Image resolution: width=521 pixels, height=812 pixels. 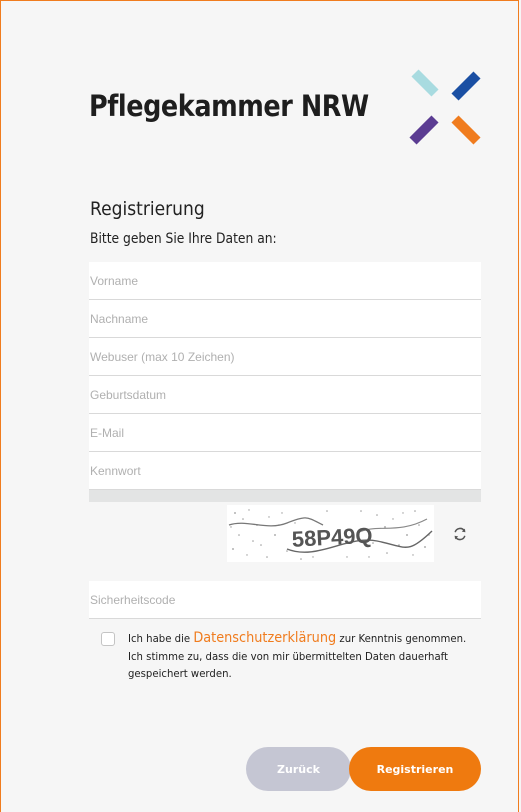 I want to click on last-name-input, so click(x=285, y=319).